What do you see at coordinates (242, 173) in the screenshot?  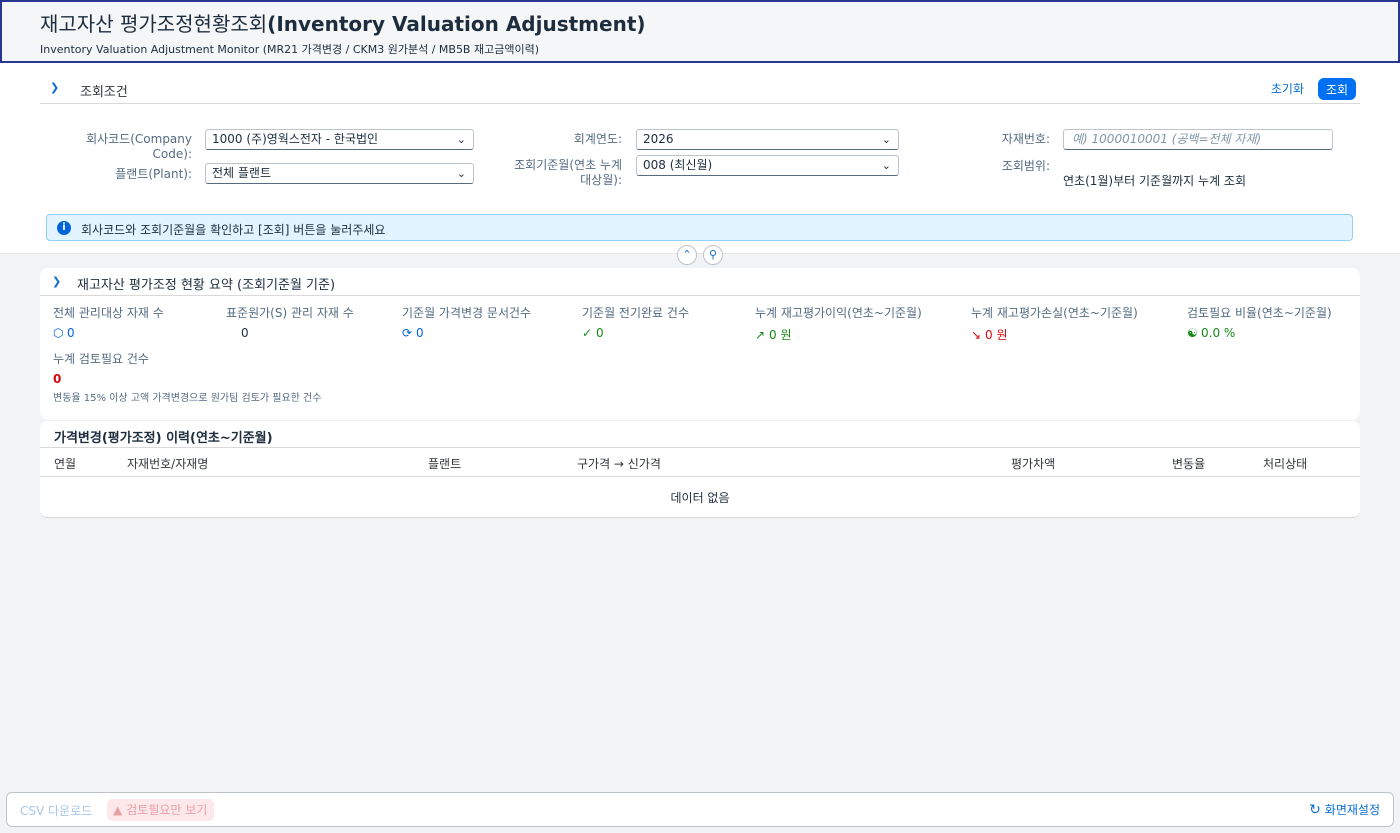 I see `plant-value: 전체 플랜트` at bounding box center [242, 173].